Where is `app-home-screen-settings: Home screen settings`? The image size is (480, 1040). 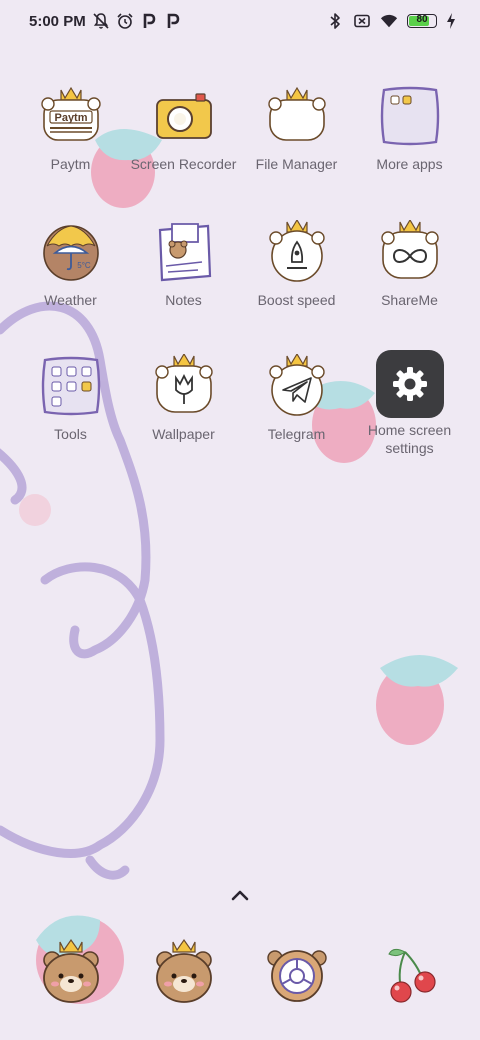
app-home-screen-settings: Home screen settings is located at coordinates (409, 403).